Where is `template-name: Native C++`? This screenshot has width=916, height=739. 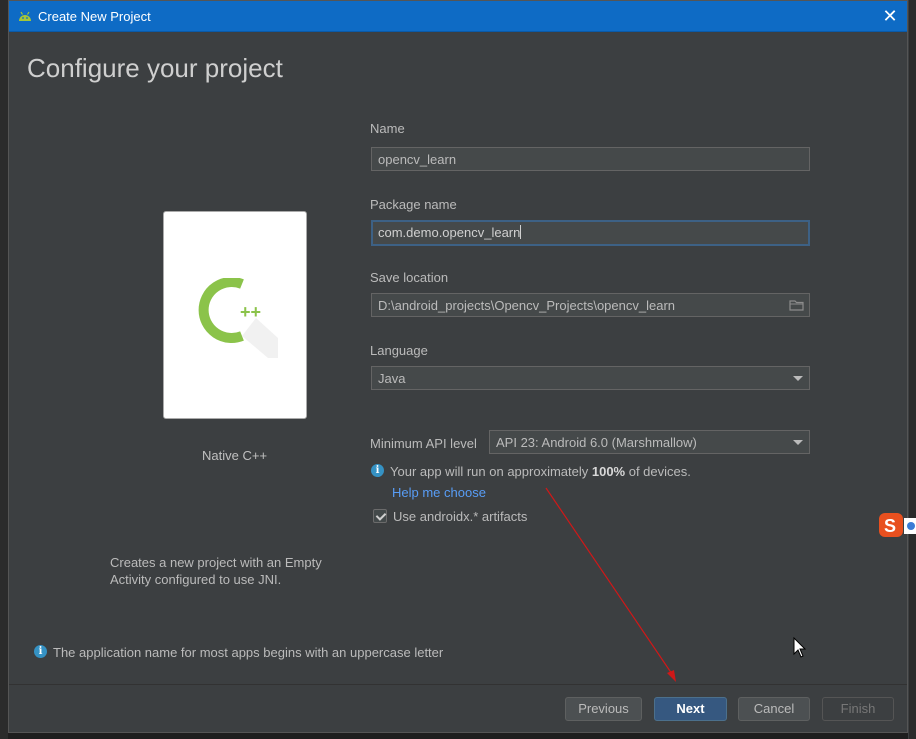
template-name: Native C++ is located at coordinates (235, 455).